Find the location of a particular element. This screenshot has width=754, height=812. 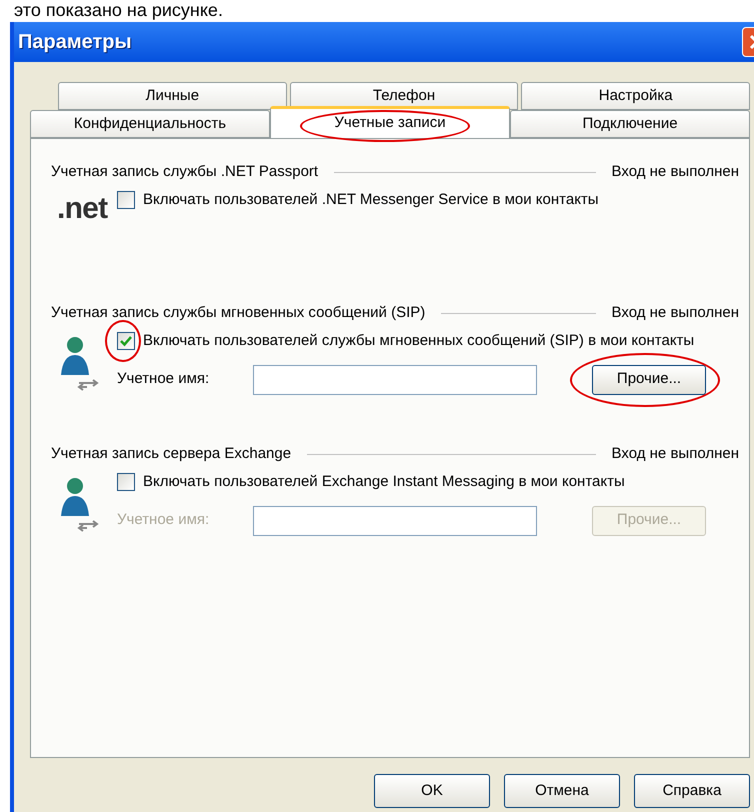

check-icon is located at coordinates (126, 340).